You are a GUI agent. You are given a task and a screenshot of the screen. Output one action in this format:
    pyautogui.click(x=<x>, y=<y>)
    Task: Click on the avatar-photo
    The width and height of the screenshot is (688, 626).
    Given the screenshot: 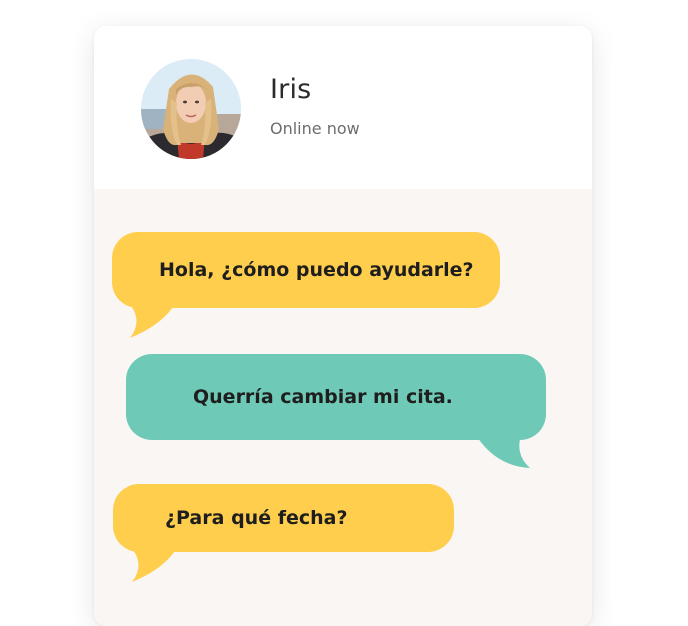 What is the action you would take?
    pyautogui.click(x=191, y=109)
    